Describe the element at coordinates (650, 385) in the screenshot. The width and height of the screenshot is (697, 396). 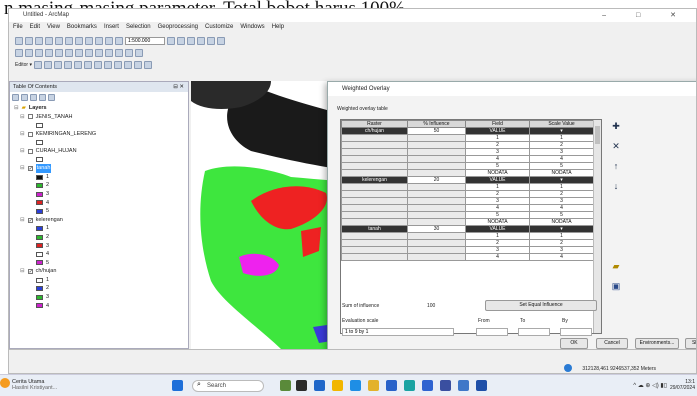
I see `system-tray: ^ ☁ ⊕ ◁) ▮▯` at that location.